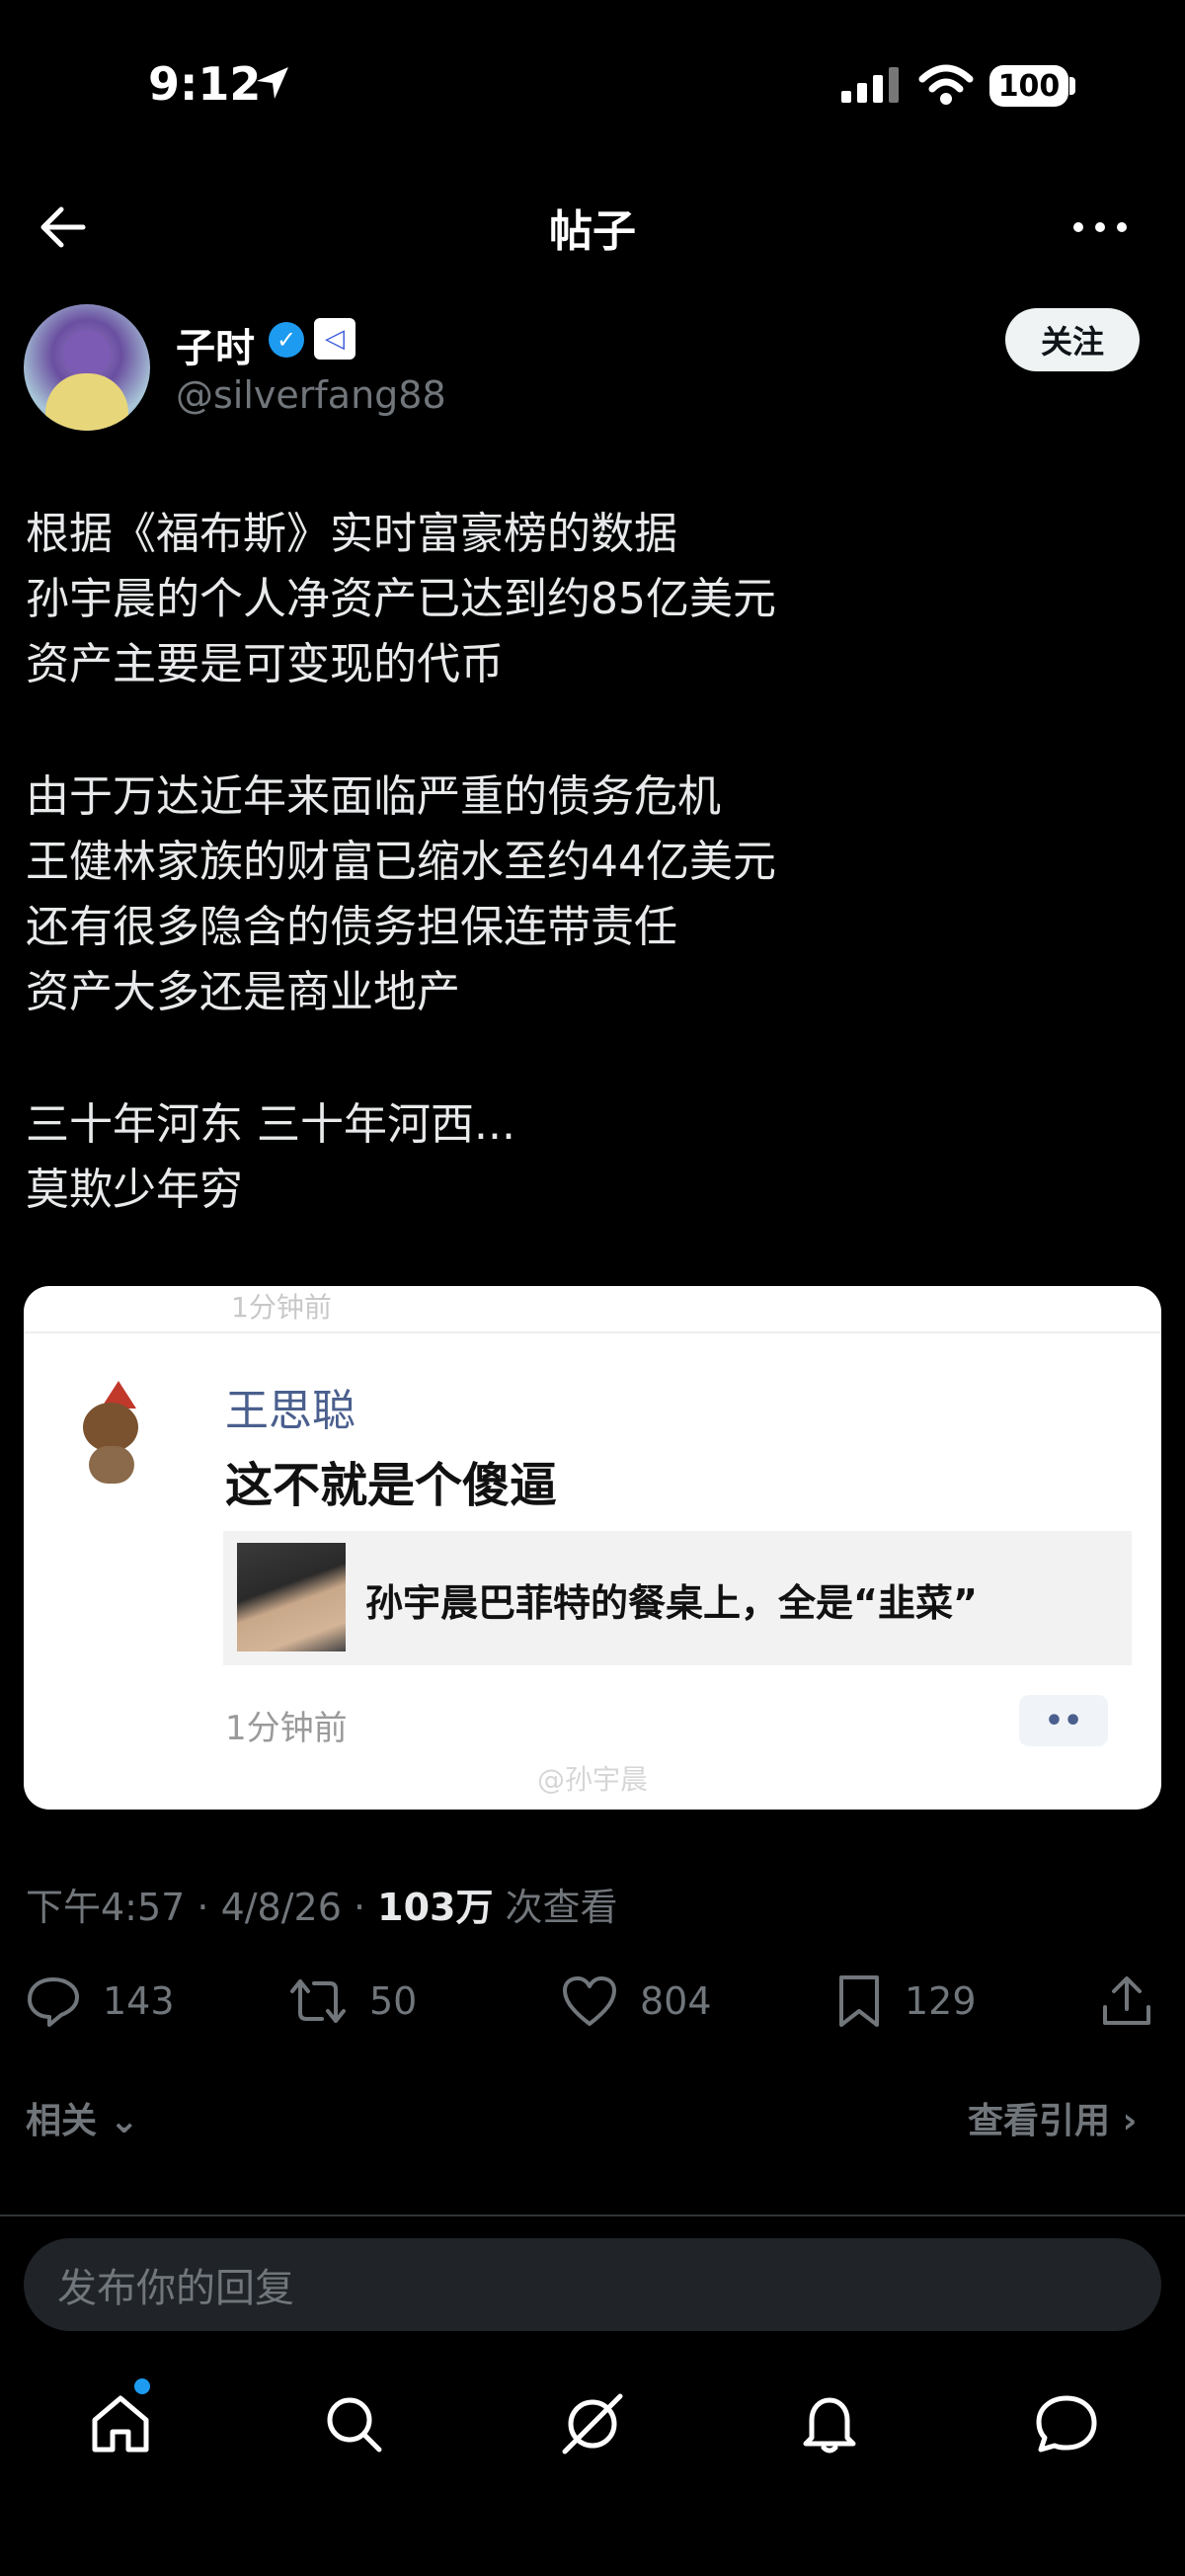  What do you see at coordinates (829, 2423) in the screenshot?
I see `notifications-bell-icon` at bounding box center [829, 2423].